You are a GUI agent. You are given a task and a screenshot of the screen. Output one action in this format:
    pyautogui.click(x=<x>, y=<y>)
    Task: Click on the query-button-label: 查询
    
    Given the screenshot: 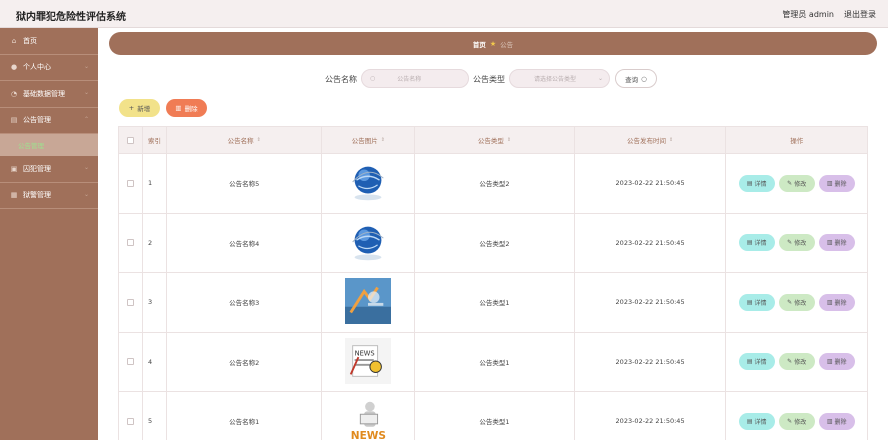 What is the action you would take?
    pyautogui.click(x=632, y=79)
    